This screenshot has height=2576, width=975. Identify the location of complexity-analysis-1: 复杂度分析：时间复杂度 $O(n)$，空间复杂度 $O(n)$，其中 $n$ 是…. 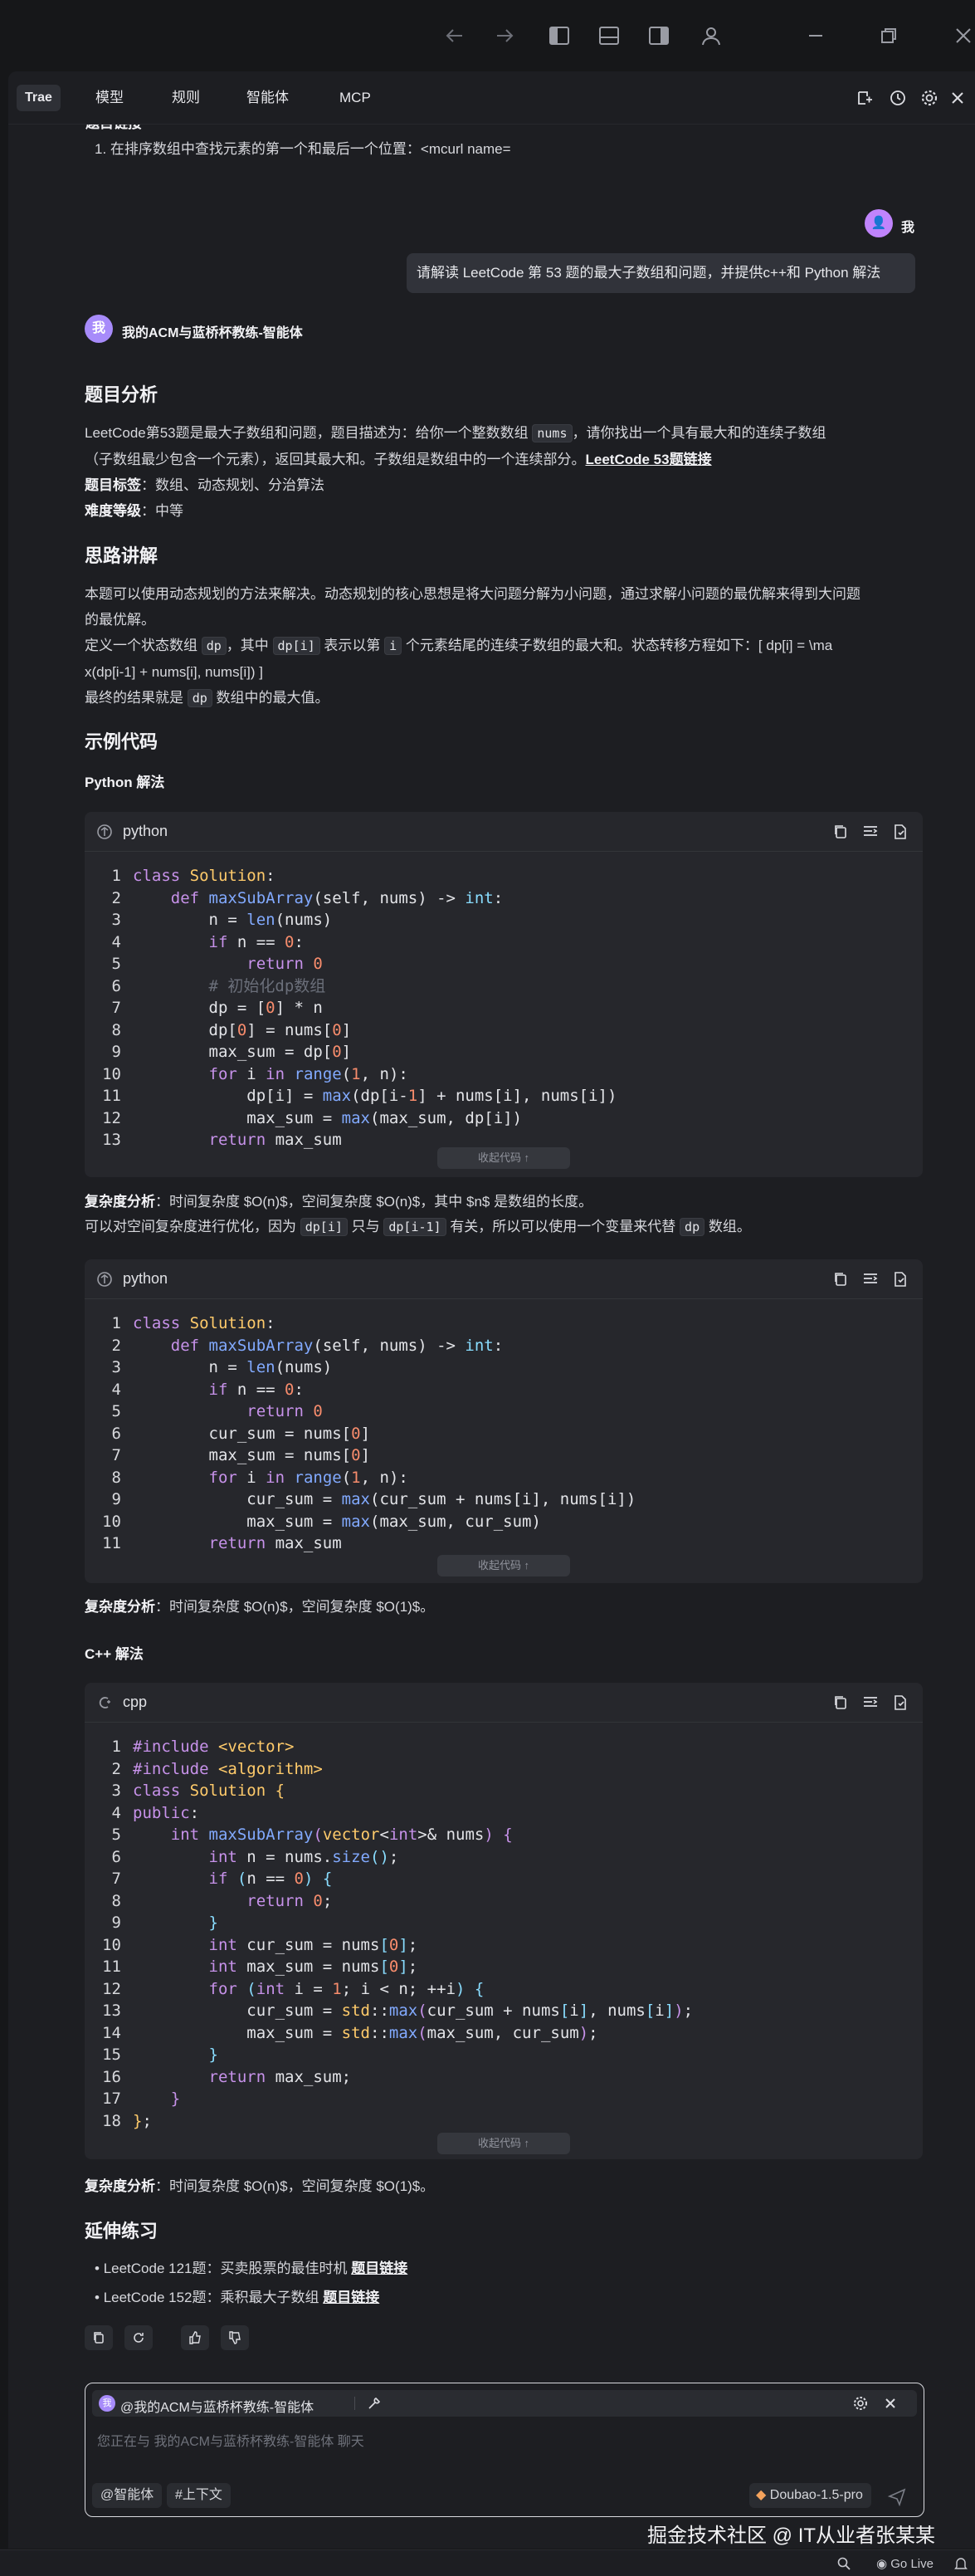
(339, 1202).